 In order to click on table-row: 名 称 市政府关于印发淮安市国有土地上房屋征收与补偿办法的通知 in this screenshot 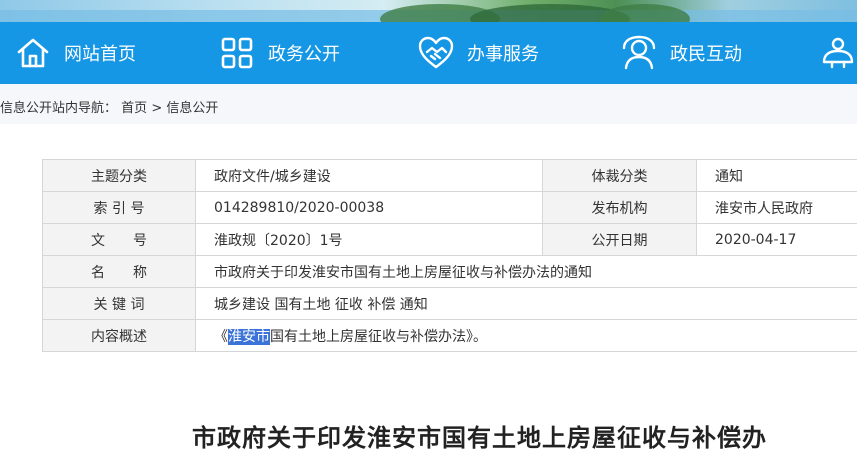, I will do `click(449, 271)`.